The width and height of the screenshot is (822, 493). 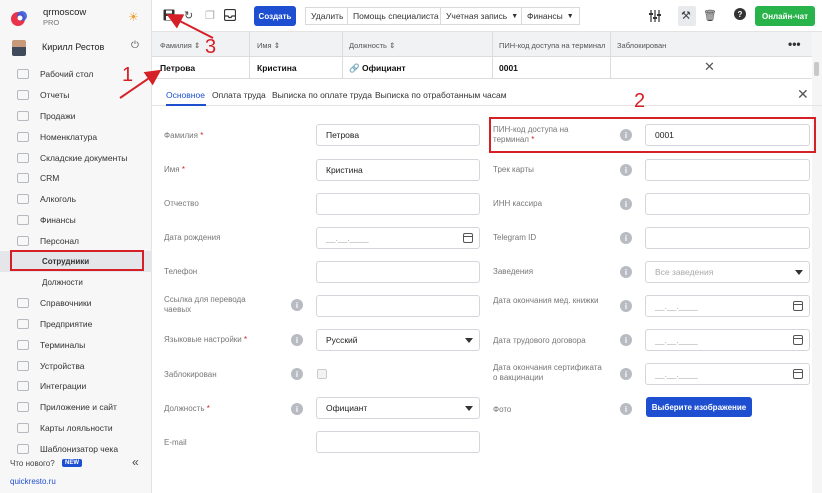 I want to click on sort-icon: ⇕, so click(x=392, y=45).